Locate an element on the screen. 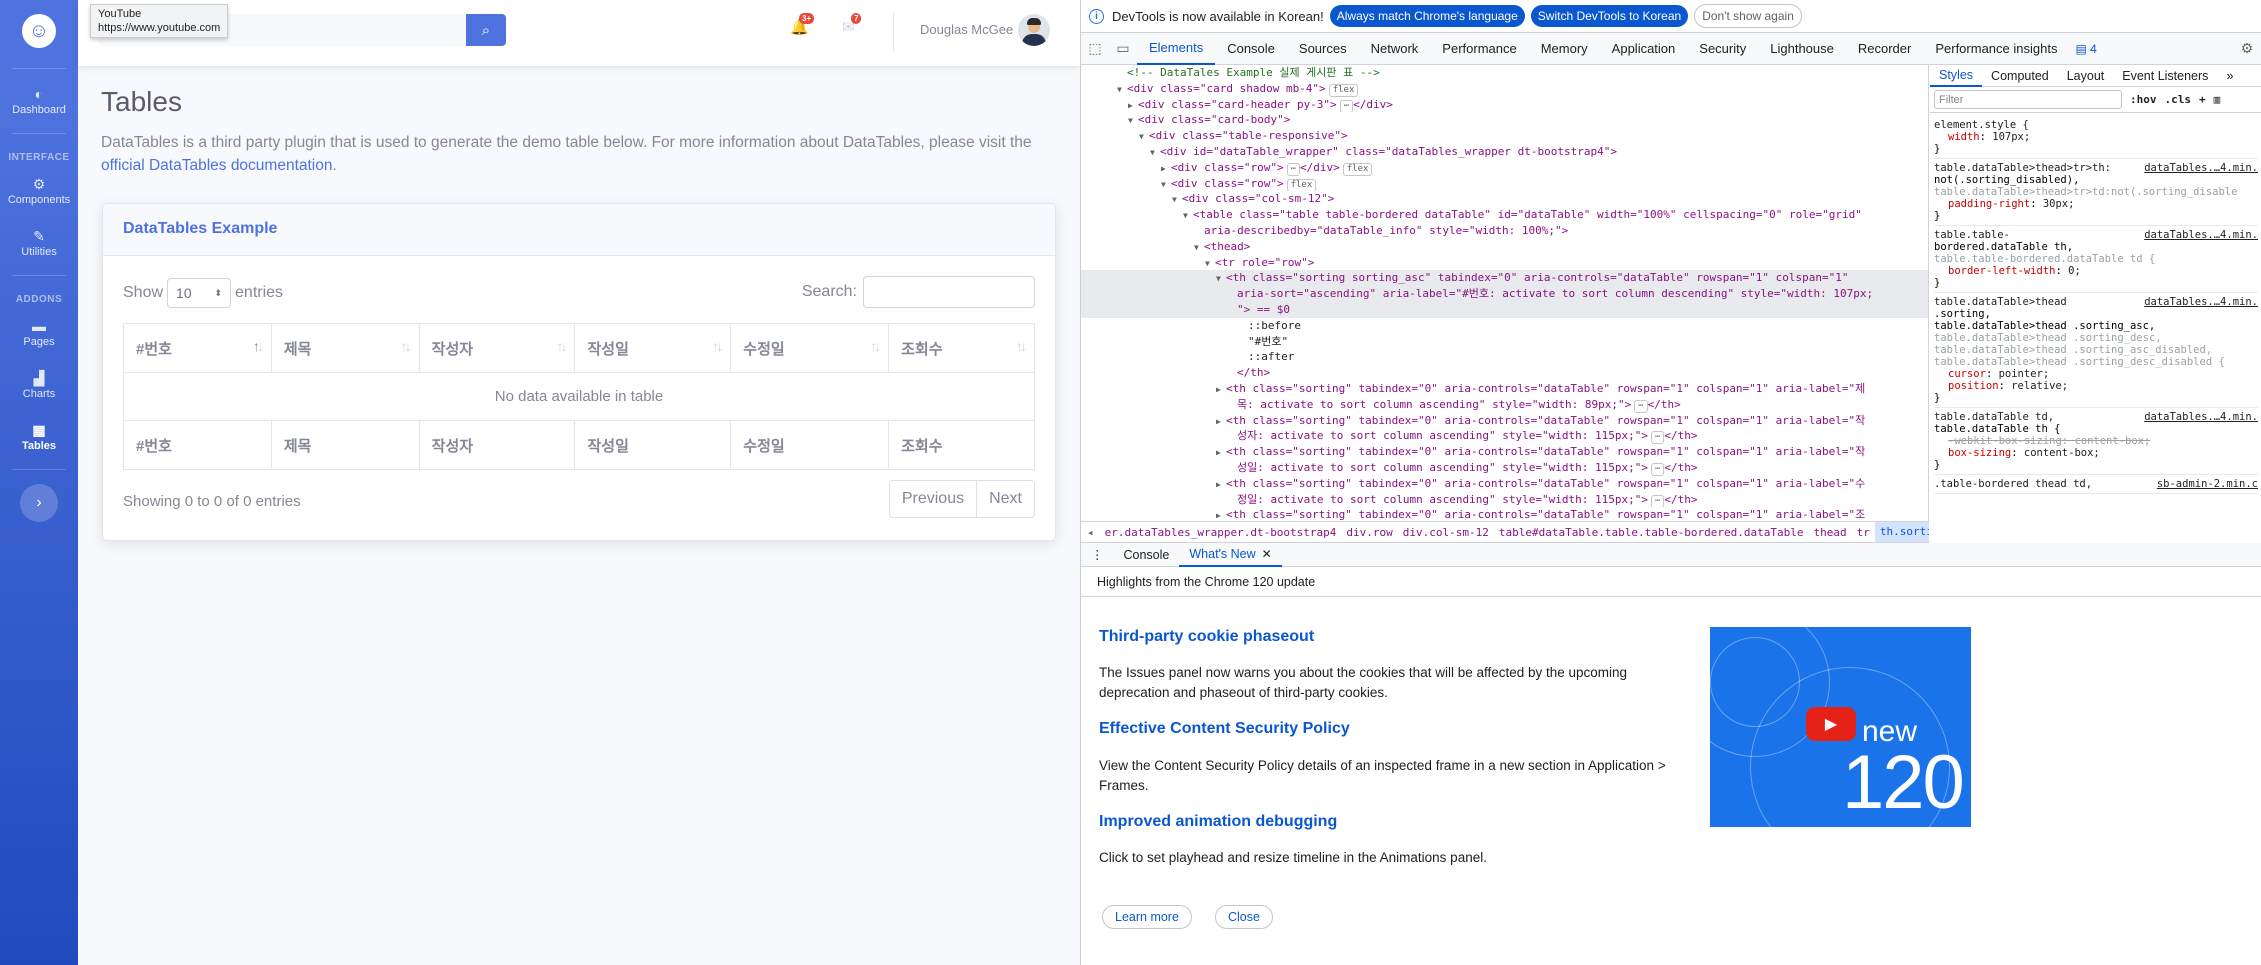 Image resolution: width=2261 pixels, height=965 pixels. tab-event-listeners: Event Listeners is located at coordinates (2165, 76).